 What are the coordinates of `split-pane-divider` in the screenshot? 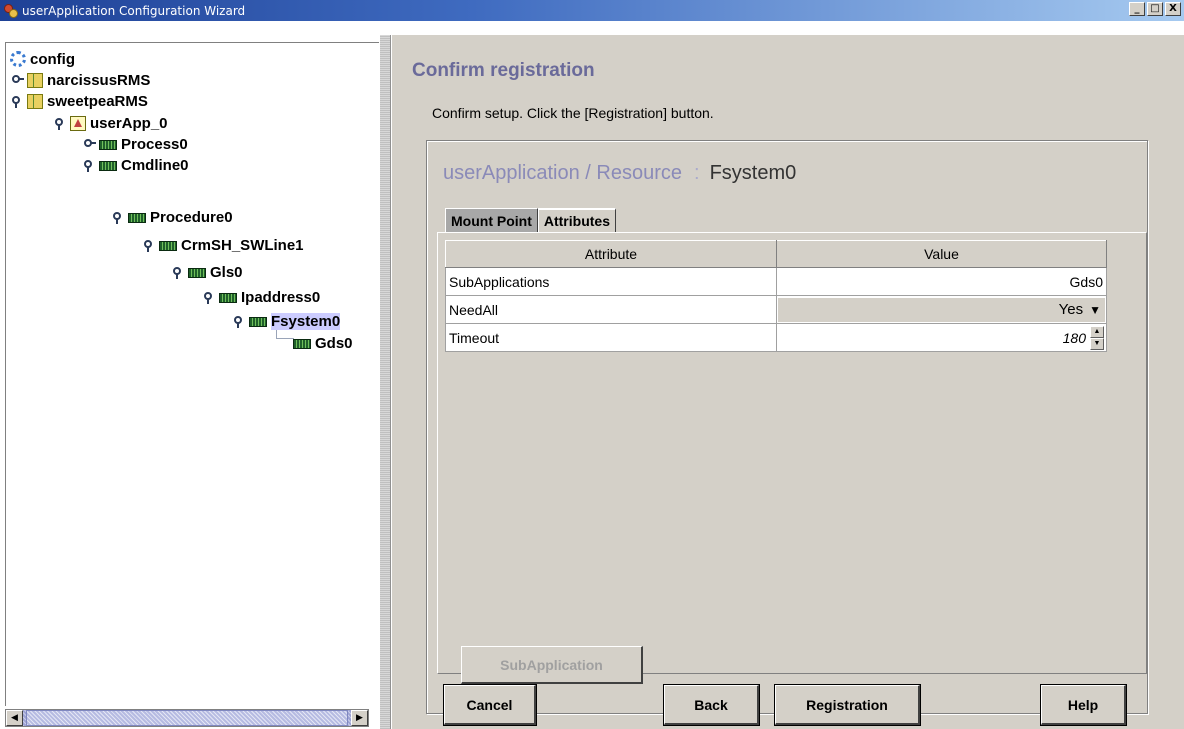 It's located at (385, 382).